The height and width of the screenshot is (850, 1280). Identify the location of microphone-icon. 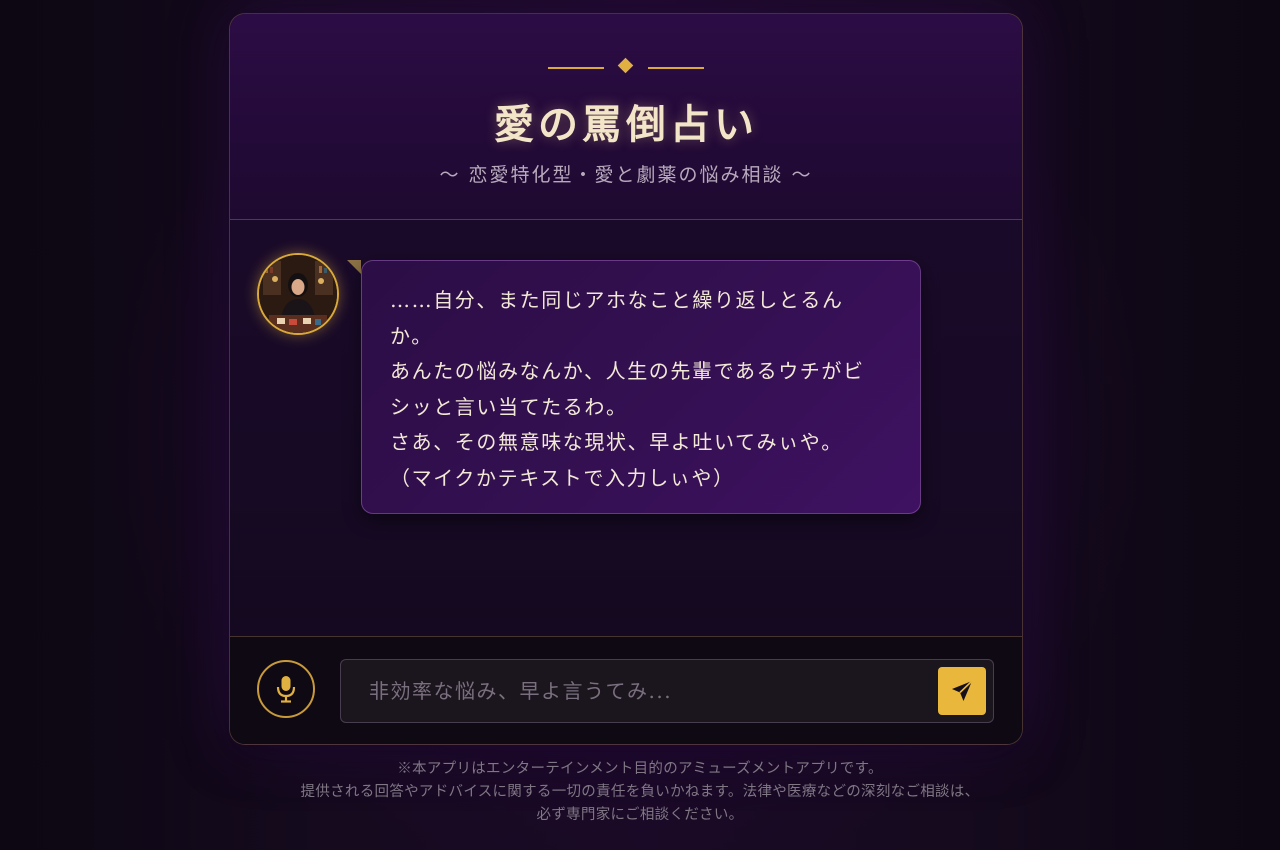
(286, 689).